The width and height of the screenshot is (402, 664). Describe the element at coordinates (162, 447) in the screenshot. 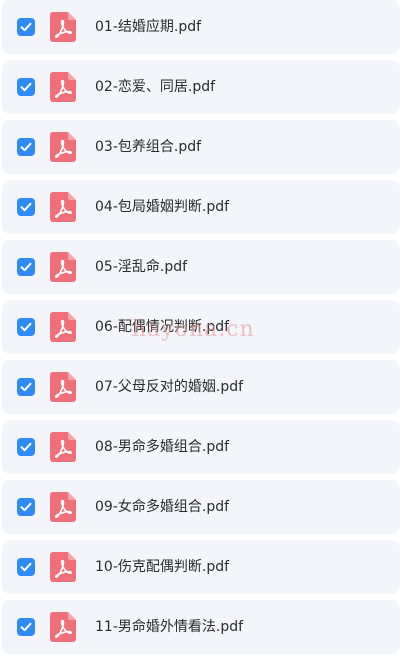

I see `file-name: 08-男命多婚组合.pdf` at that location.